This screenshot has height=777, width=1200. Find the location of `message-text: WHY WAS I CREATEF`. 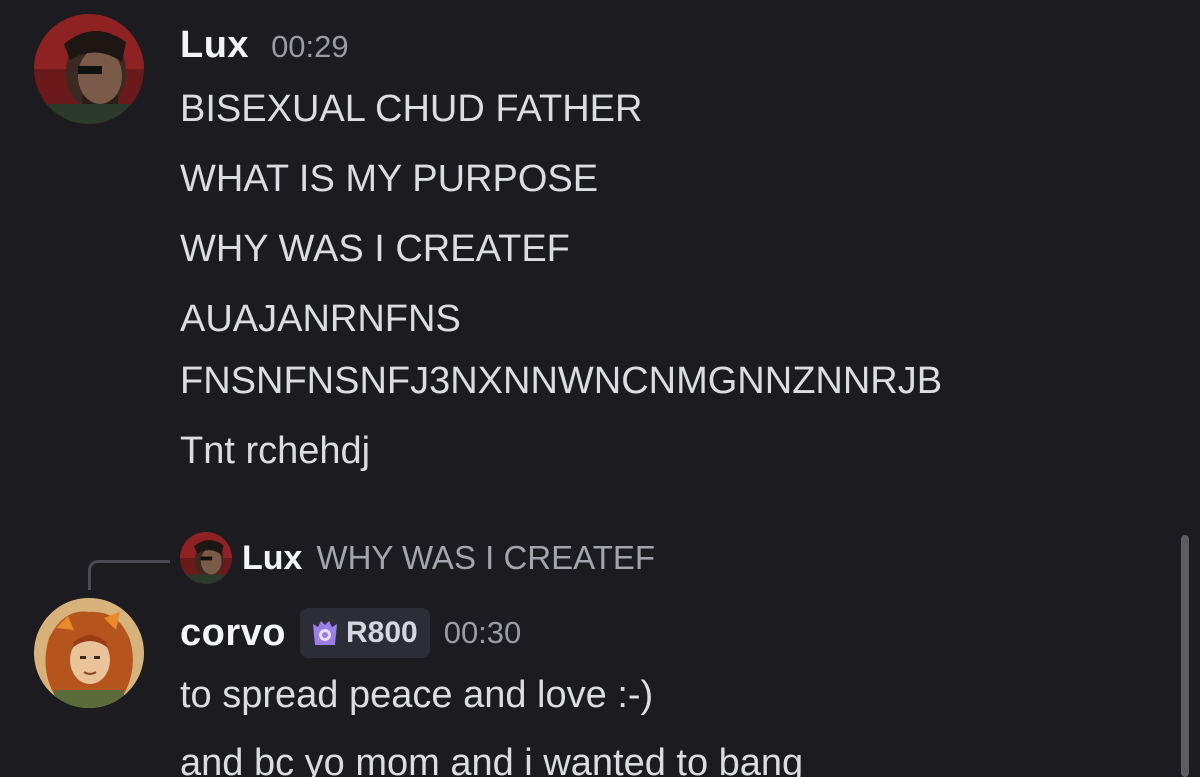

message-text: WHY WAS I CREATEF is located at coordinates (375, 249).